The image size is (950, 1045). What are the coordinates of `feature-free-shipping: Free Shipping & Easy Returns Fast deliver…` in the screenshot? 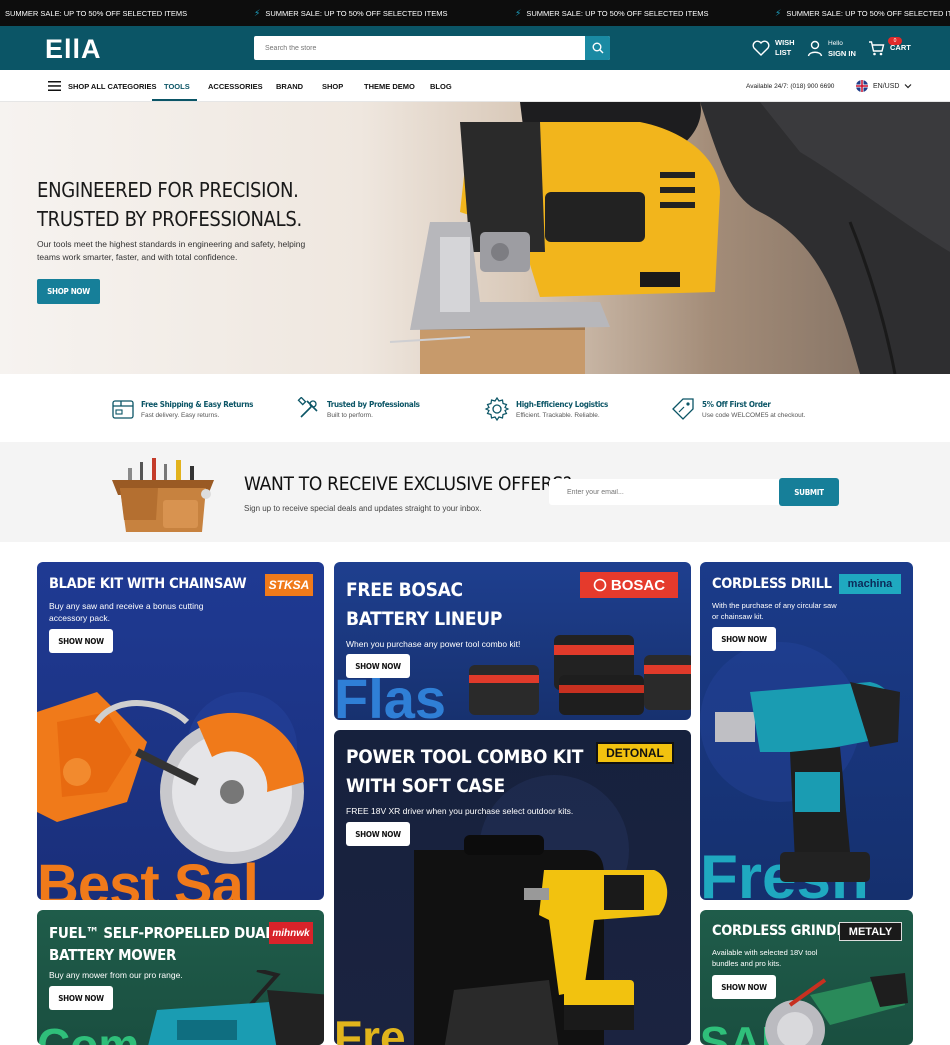 It's located at (182, 409).